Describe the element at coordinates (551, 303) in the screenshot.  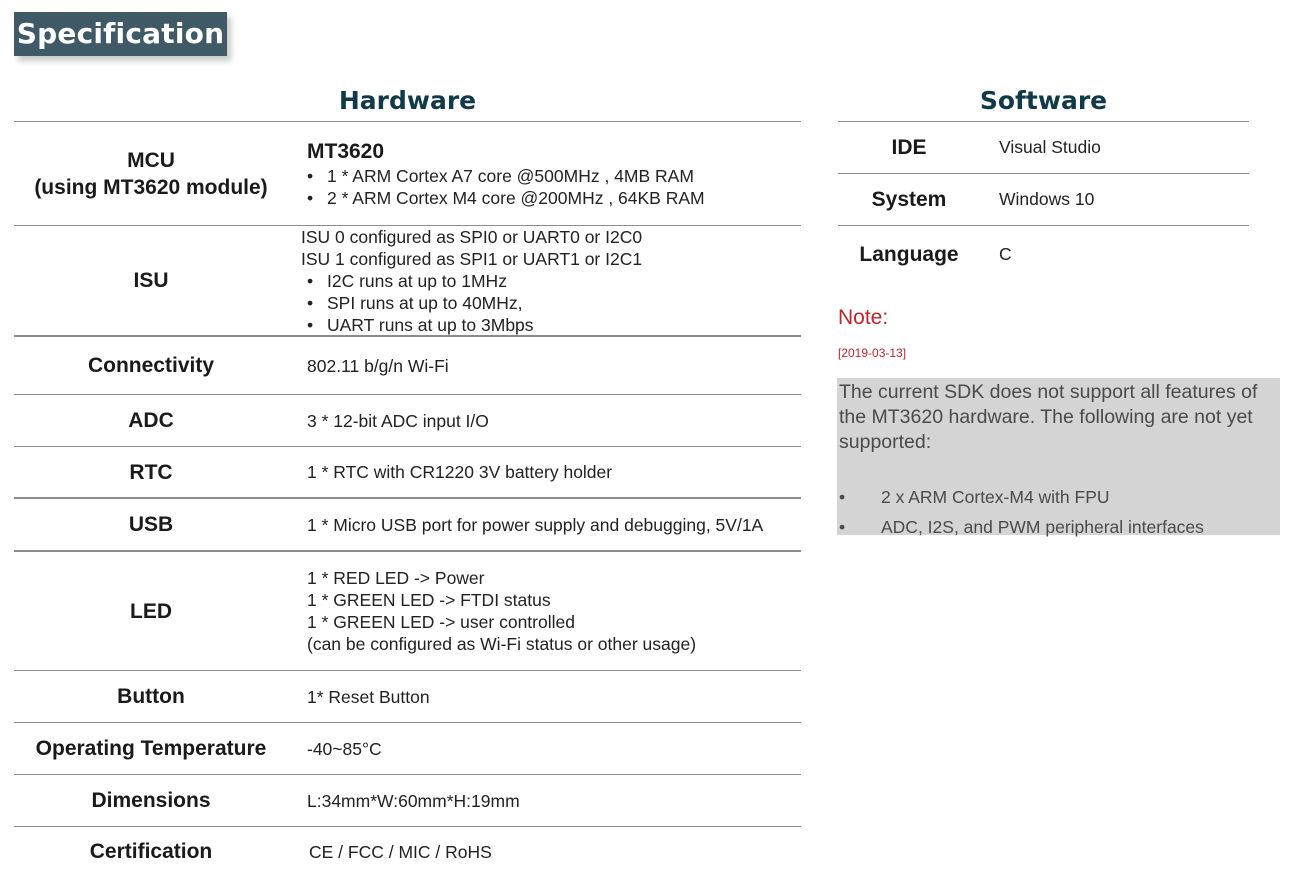
I see `isu-bullet: • SPI runs at up to 40MHz,` at that location.